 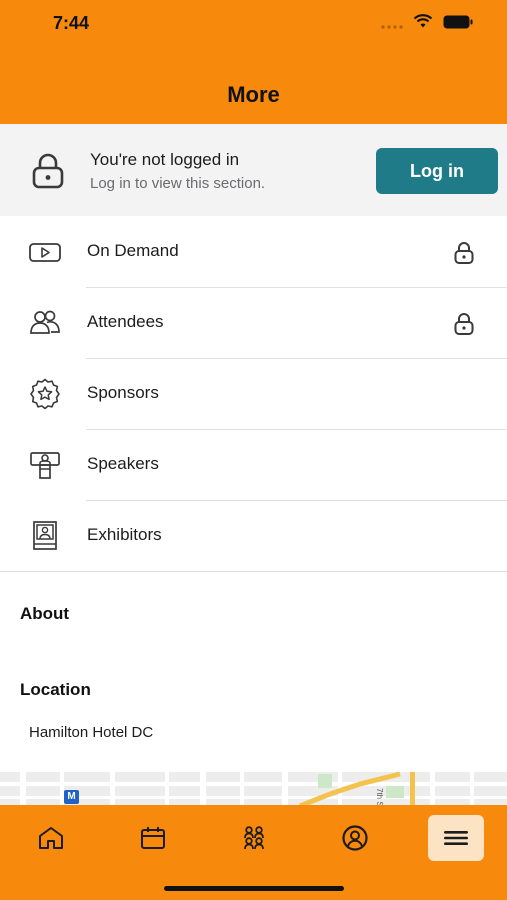 What do you see at coordinates (55, 689) in the screenshot?
I see `location-title: Location` at bounding box center [55, 689].